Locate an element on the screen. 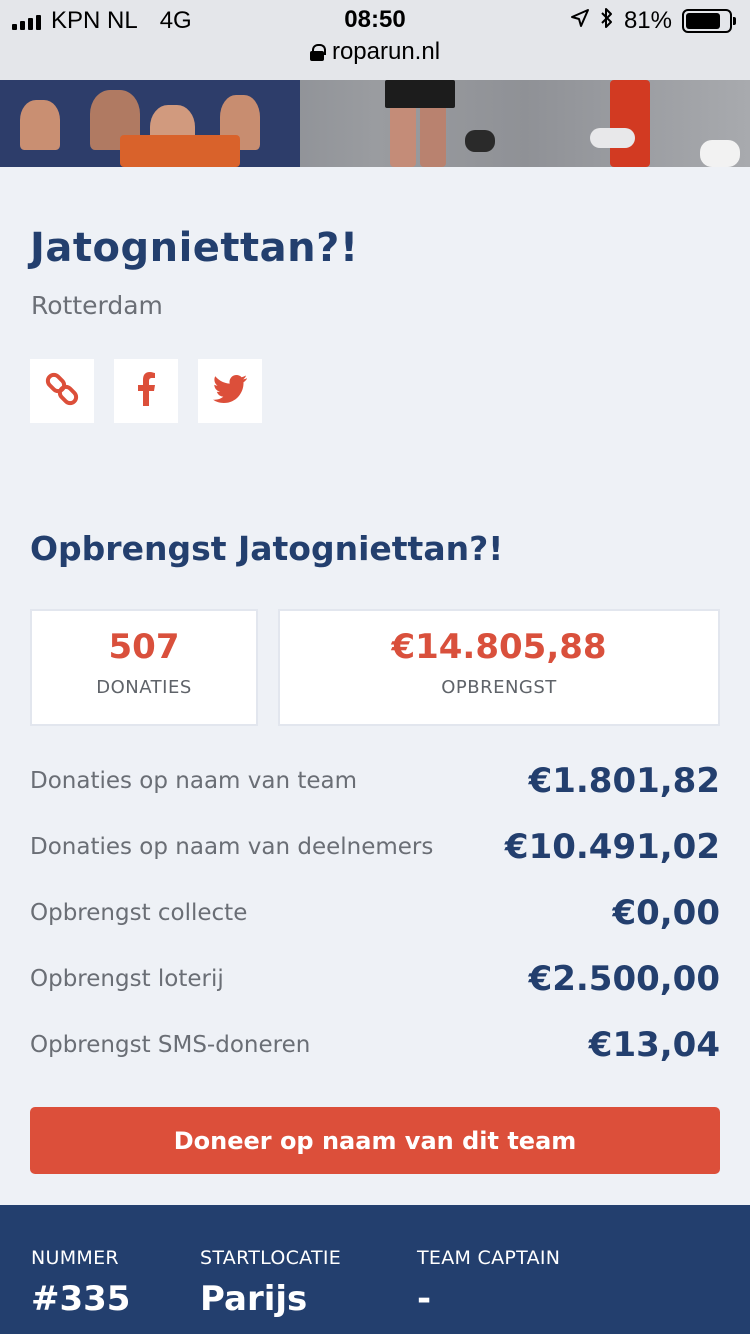 The image size is (750, 1334). revenue-row-label: Donaties op naam van deelnemers is located at coordinates (232, 847).